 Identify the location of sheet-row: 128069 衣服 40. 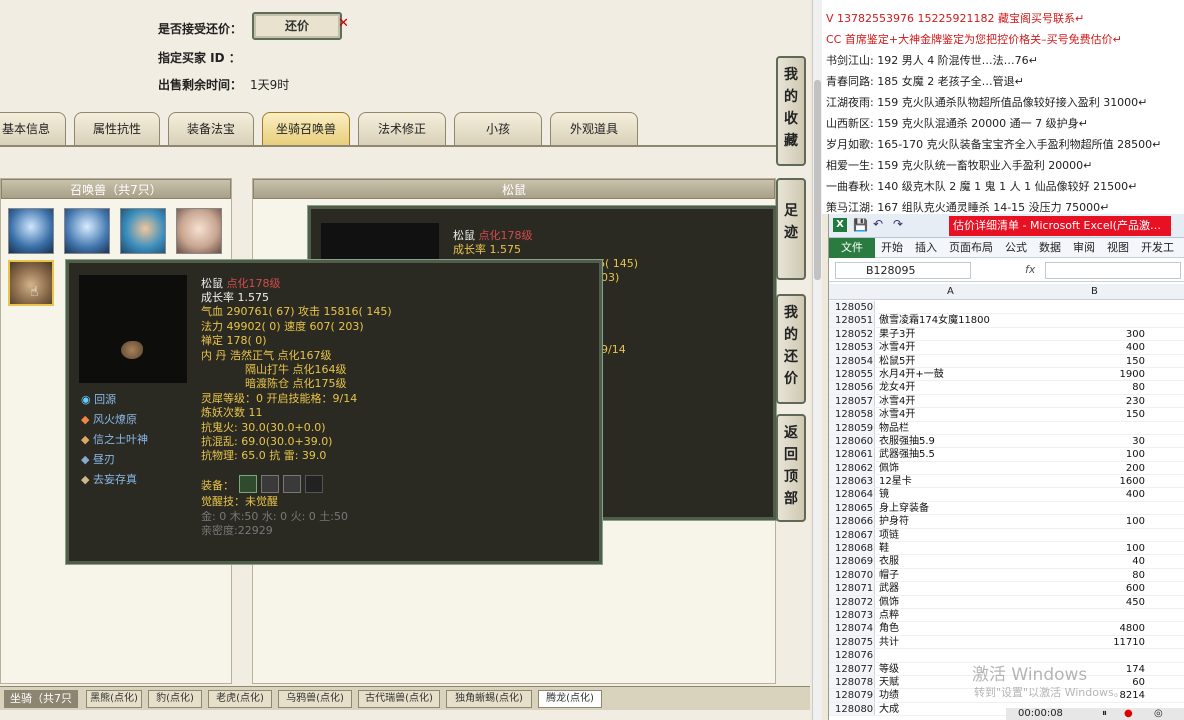
(1006, 562).